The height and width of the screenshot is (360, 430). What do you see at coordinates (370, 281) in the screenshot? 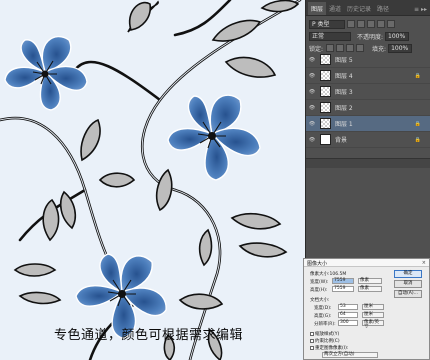
I see `width-unit-select: 像素` at bounding box center [370, 281].